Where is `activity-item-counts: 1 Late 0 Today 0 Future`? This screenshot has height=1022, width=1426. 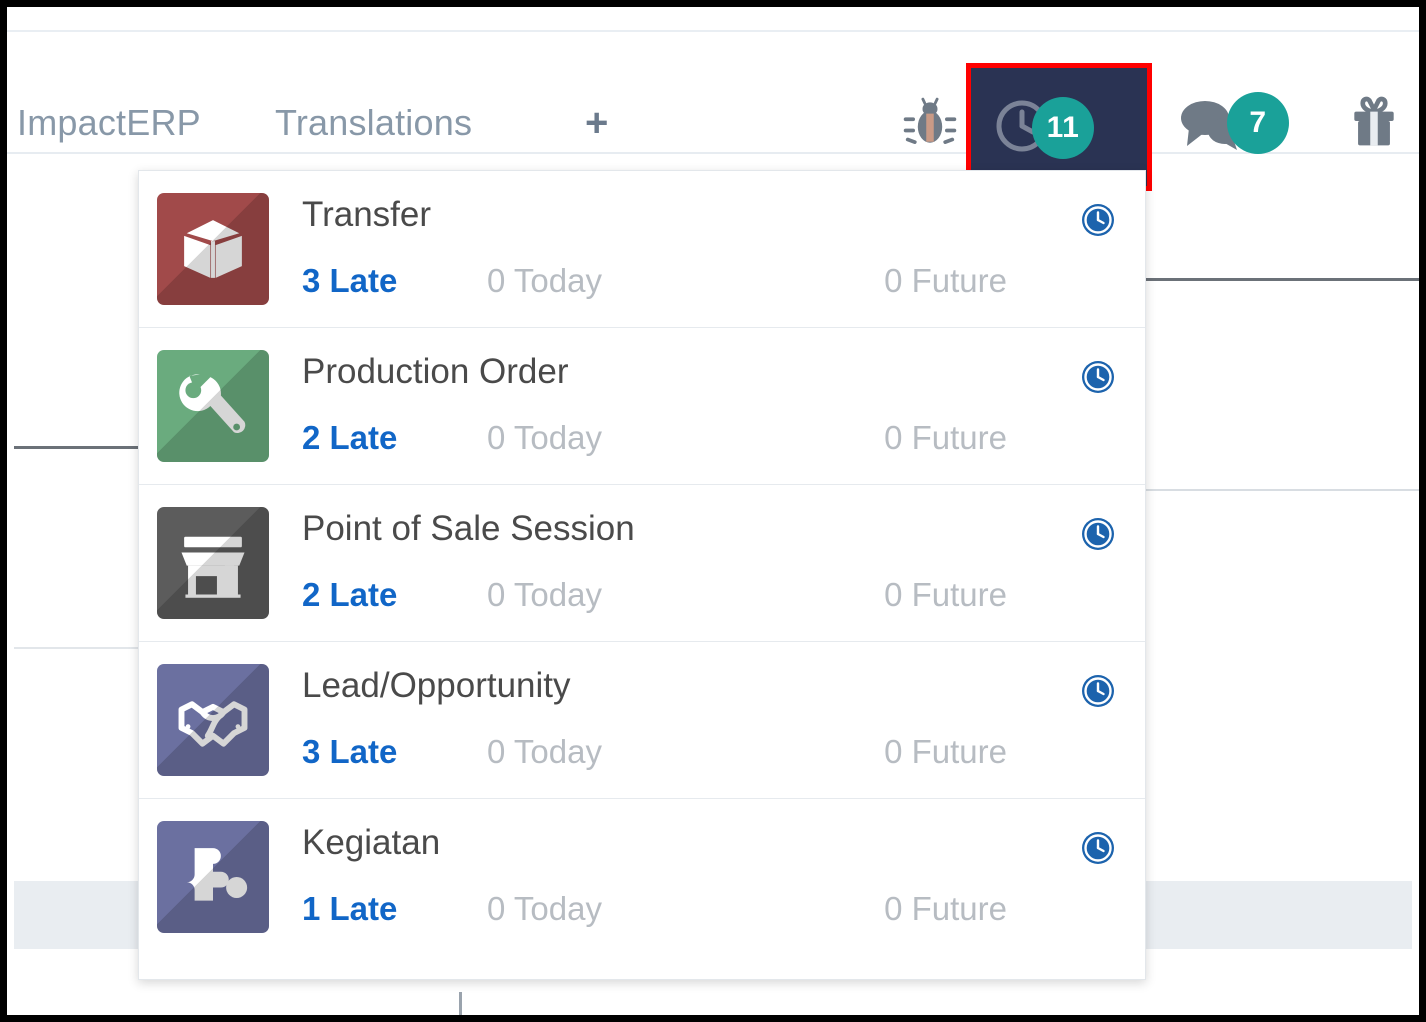 activity-item-counts: 1 Late 0 Today 0 Future is located at coordinates (723, 909).